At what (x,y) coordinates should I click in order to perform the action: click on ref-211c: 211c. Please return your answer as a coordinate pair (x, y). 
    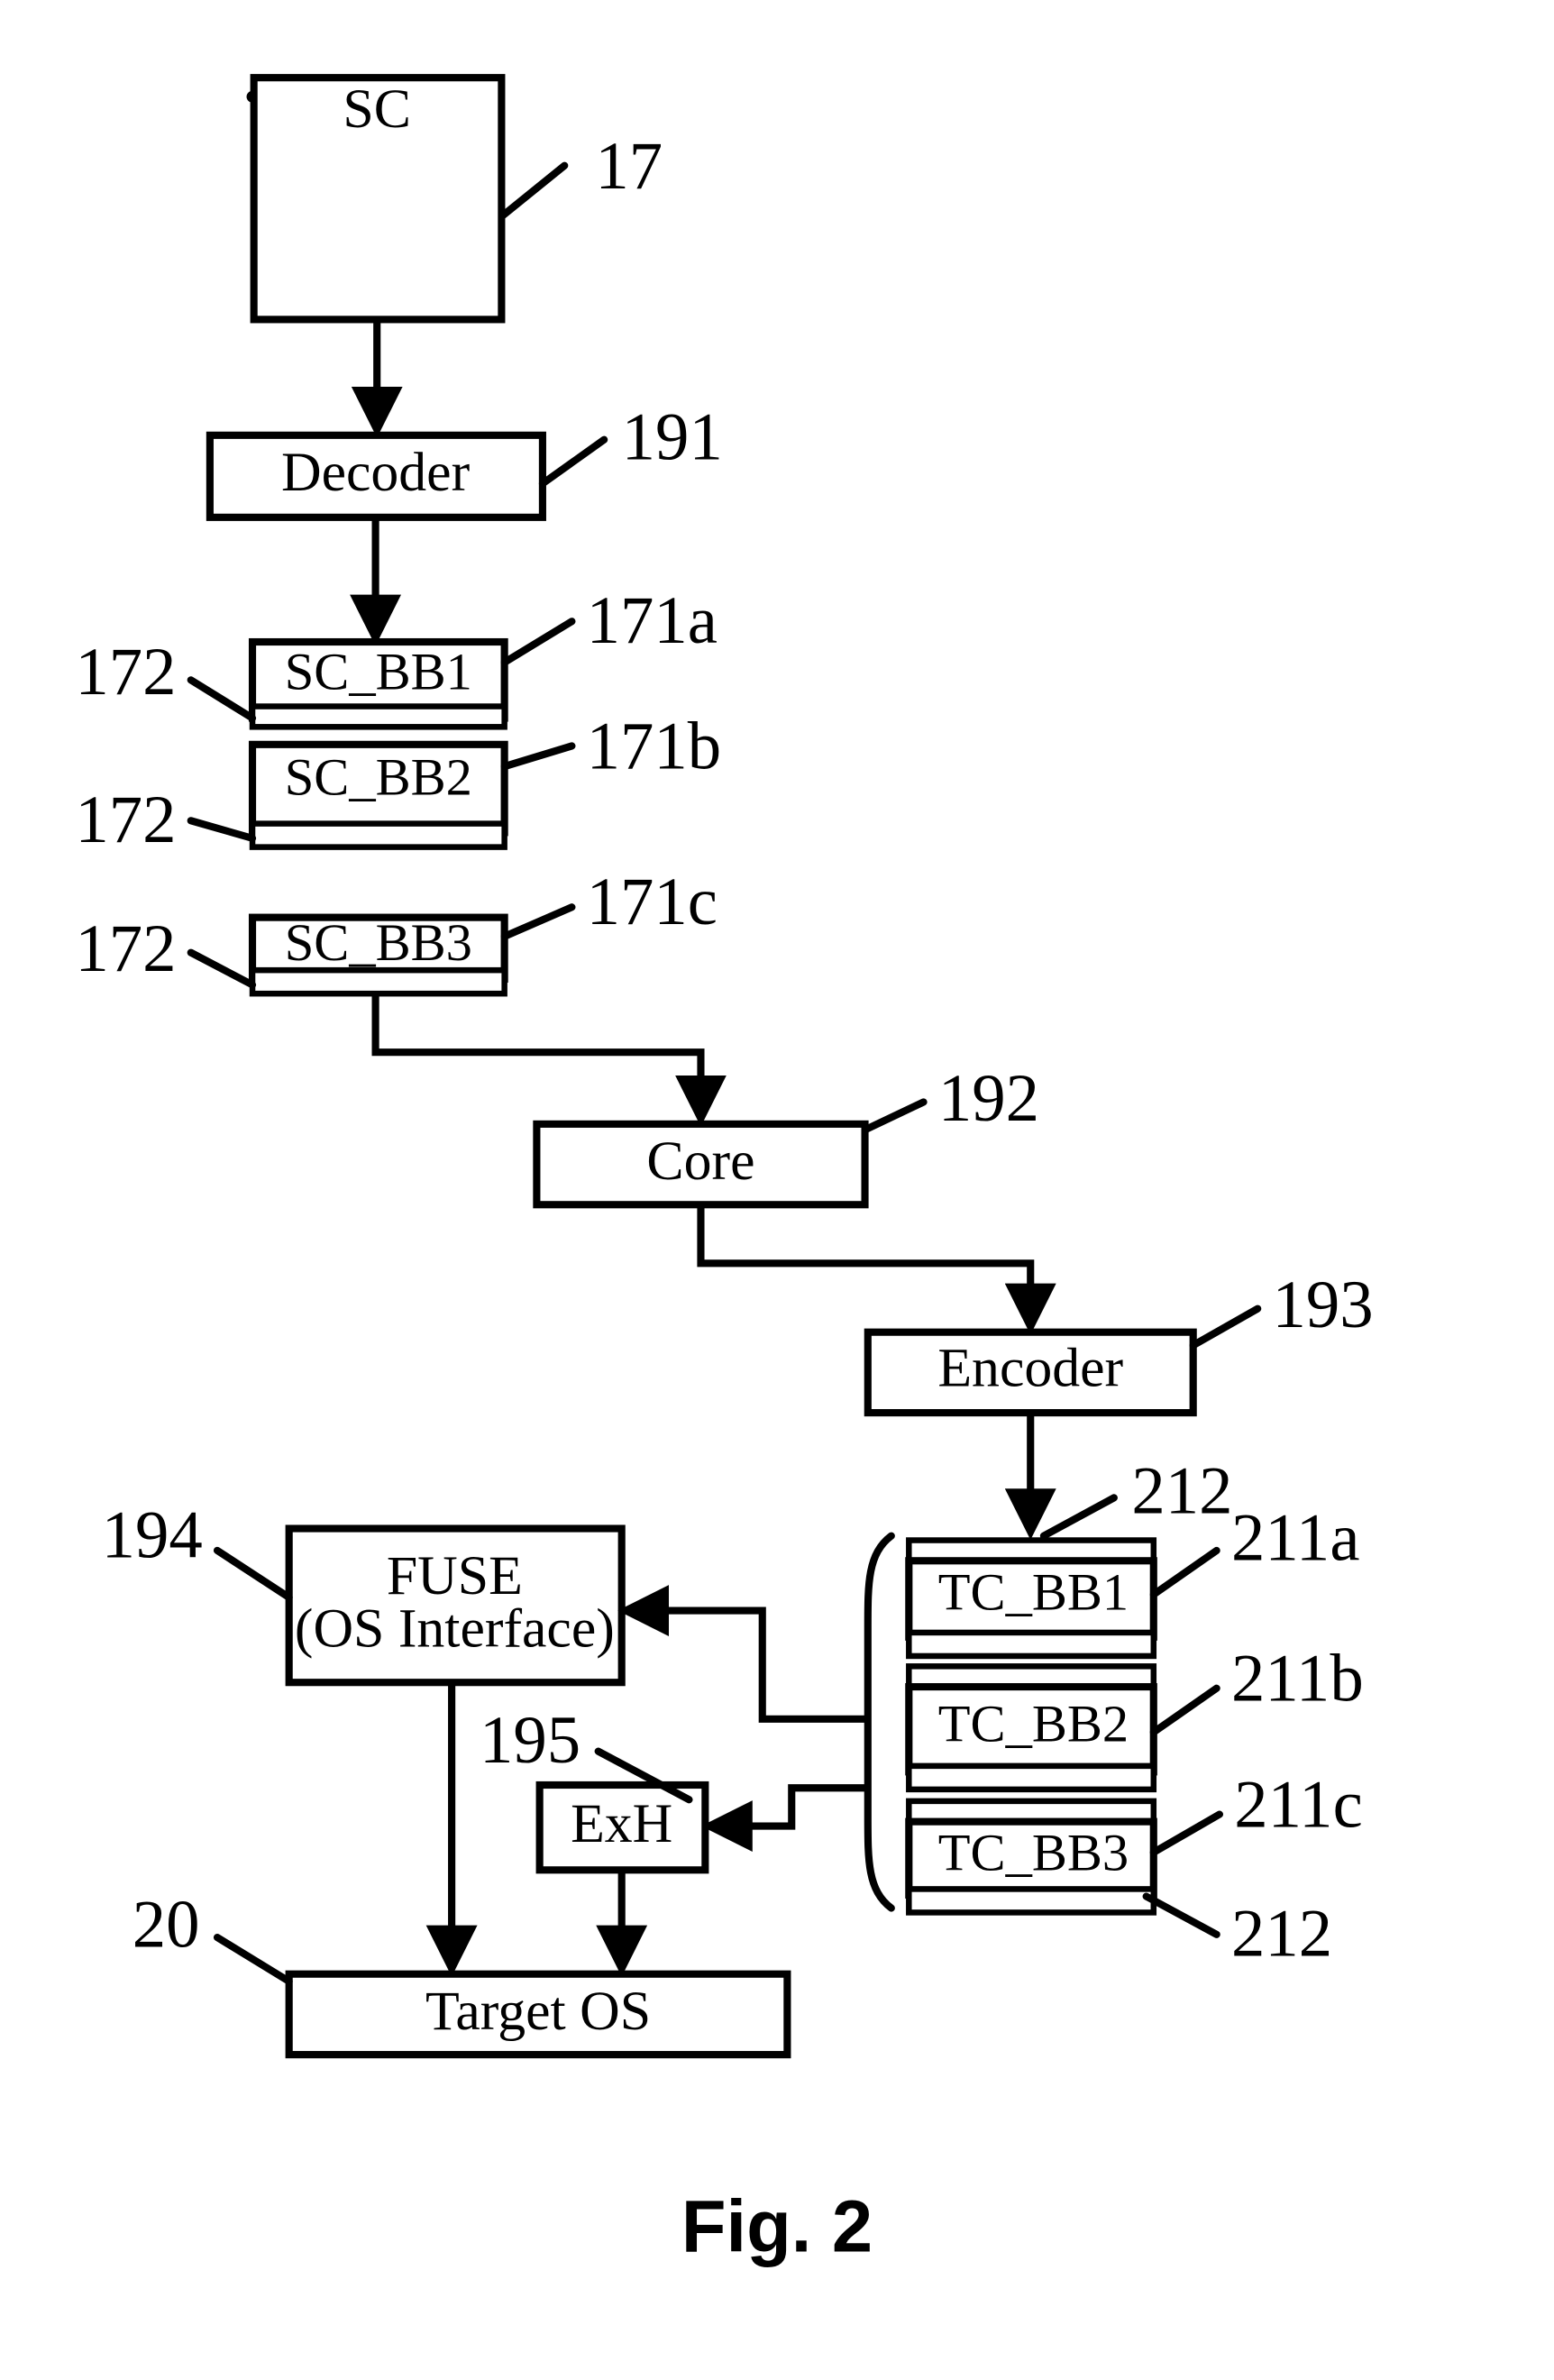
    Looking at the image, I should click on (1298, 1804).